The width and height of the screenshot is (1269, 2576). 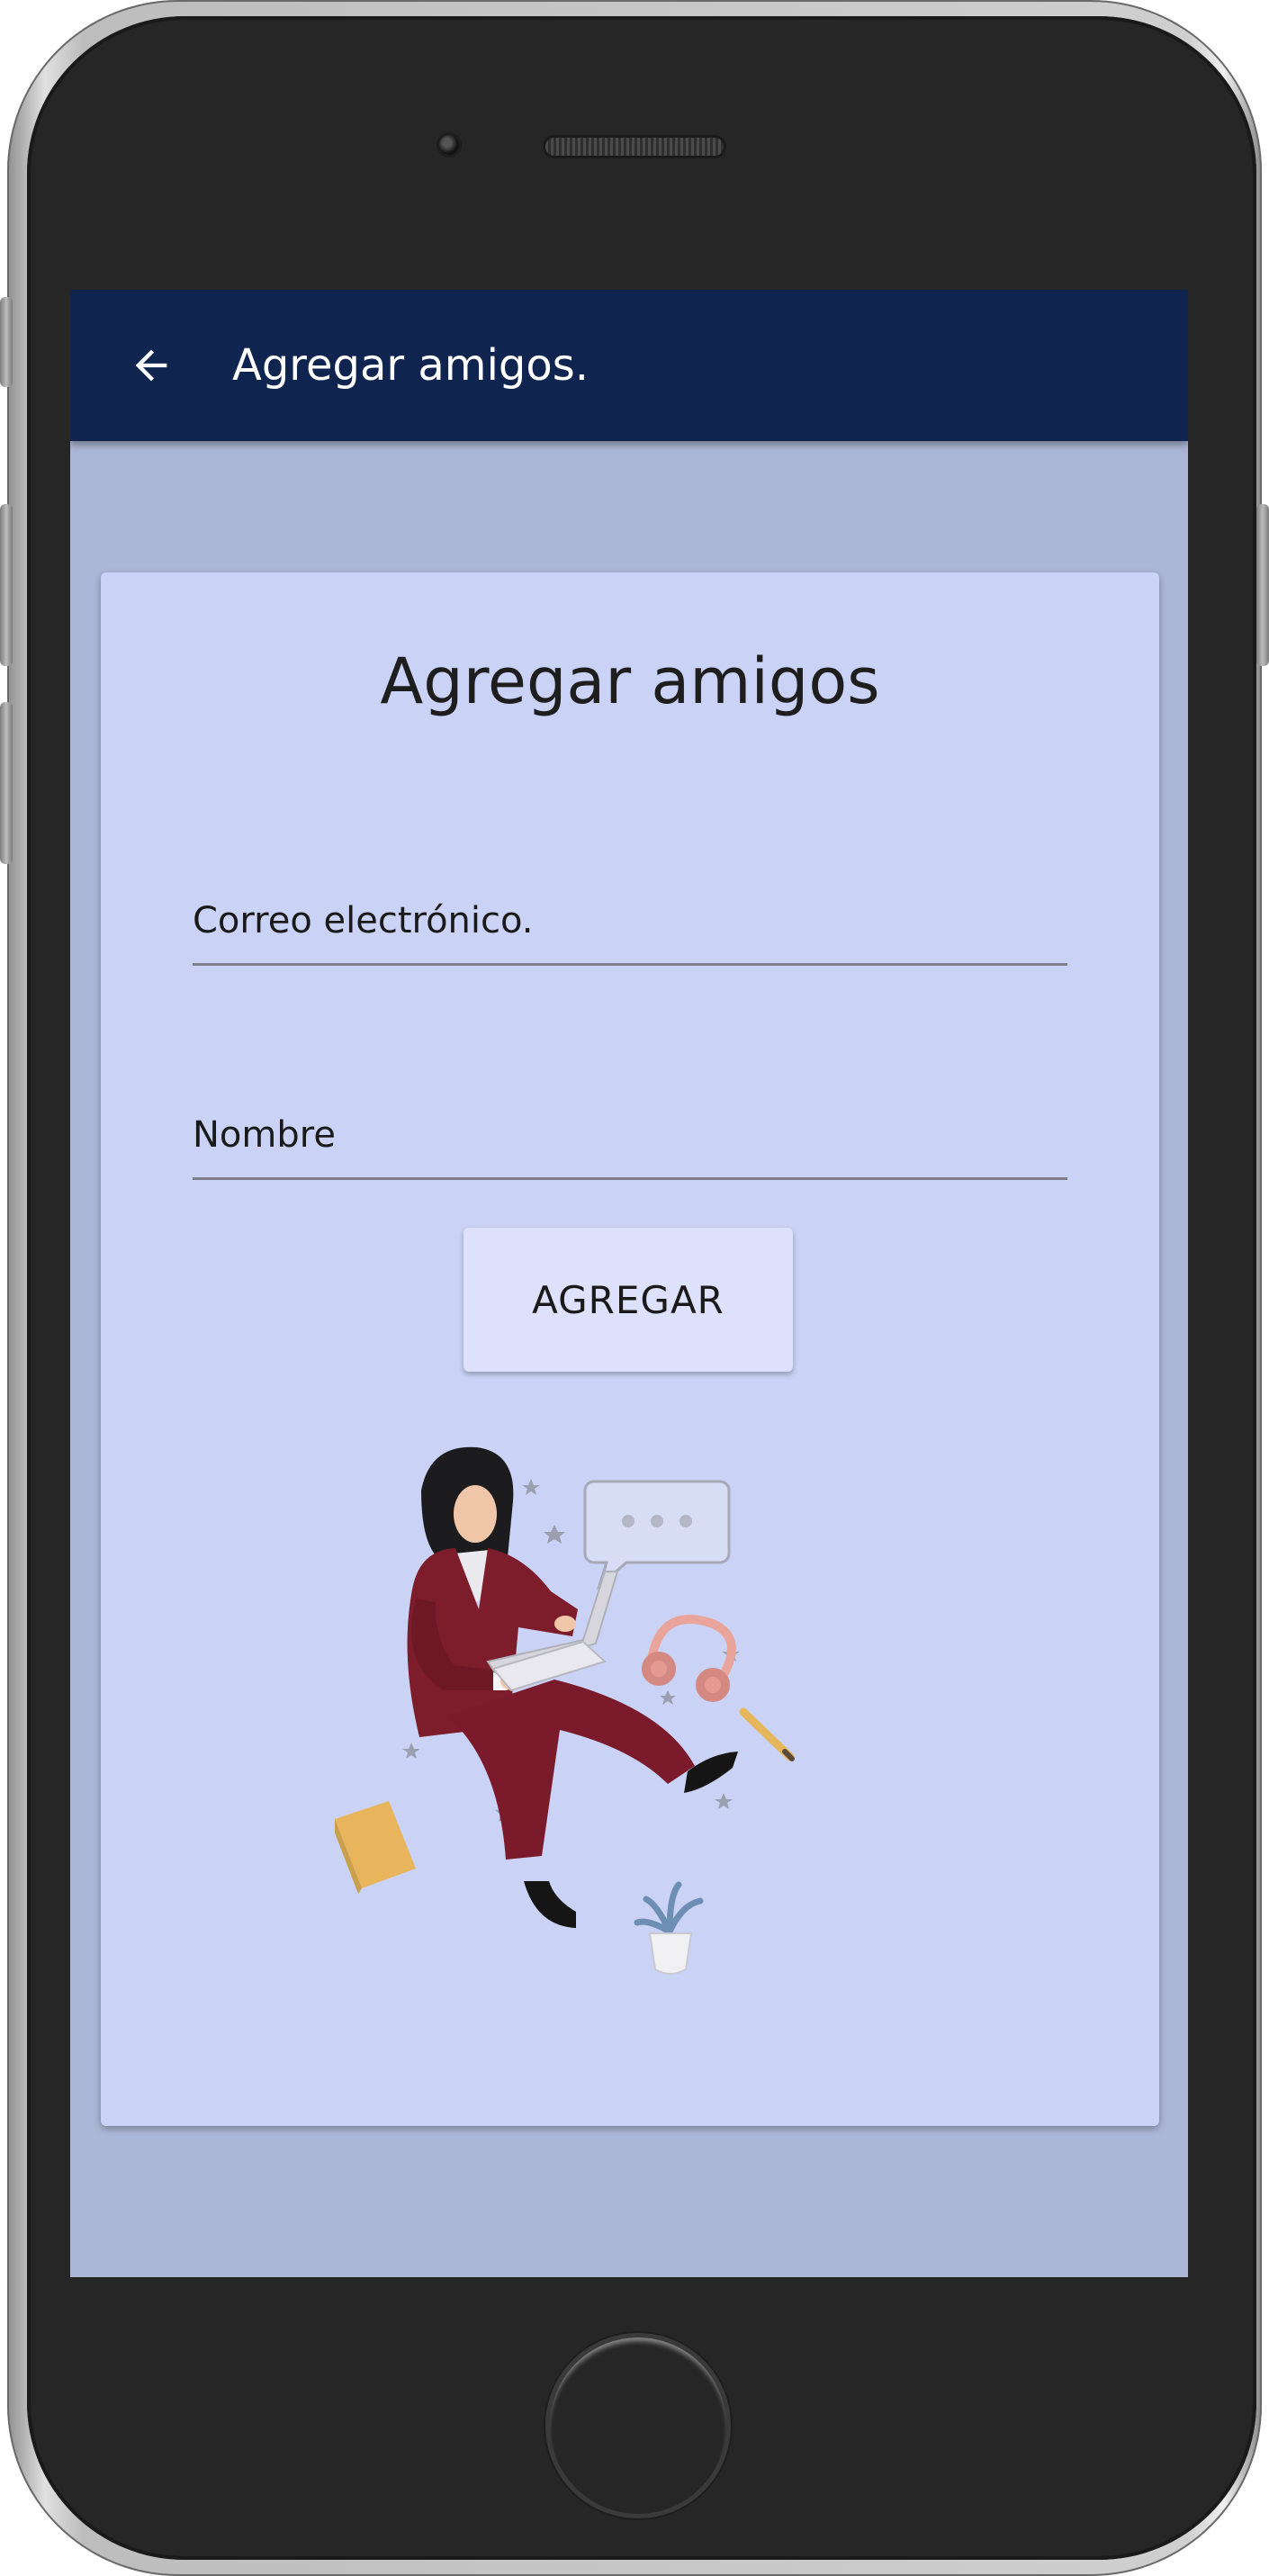 I want to click on card-title: Agregar amigos, so click(x=630, y=681).